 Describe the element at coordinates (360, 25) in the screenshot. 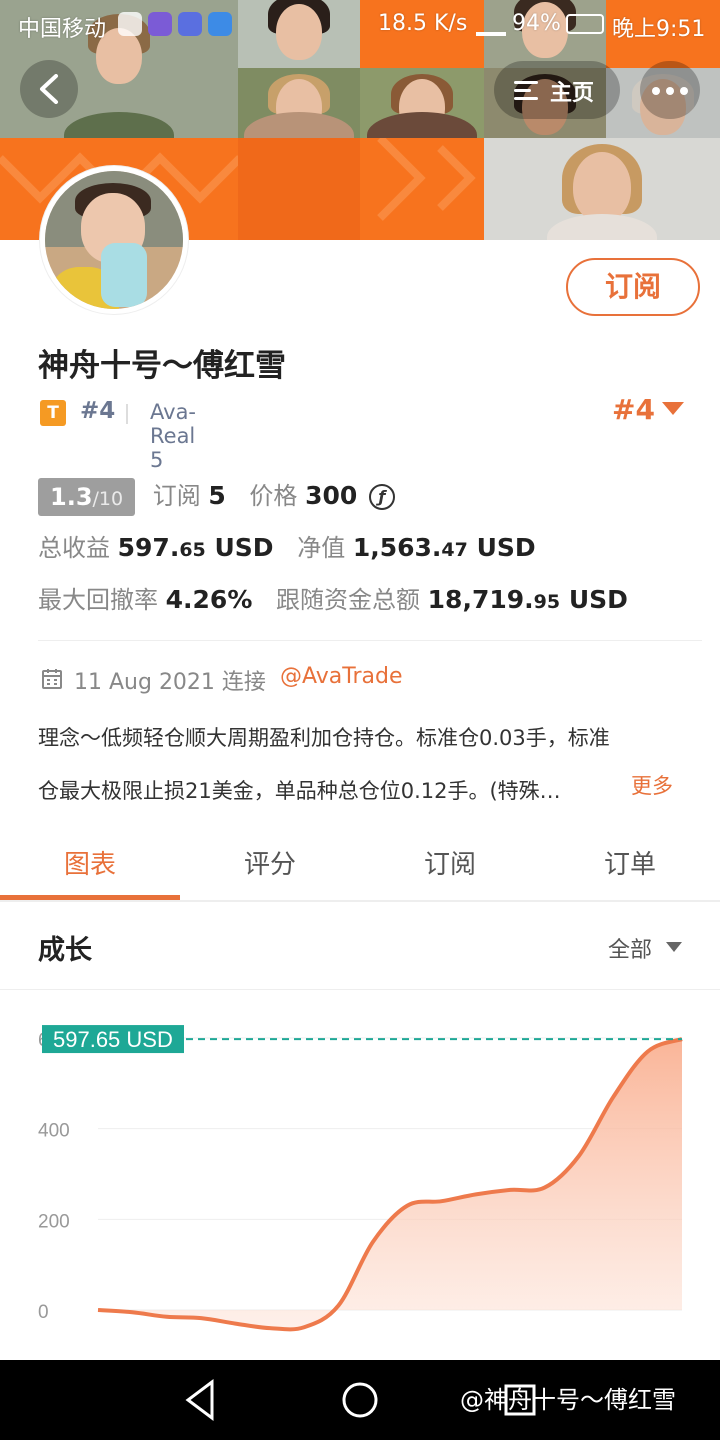

I see `status-bar: 中国移动 18.5 K/s 94% 晚上9:51` at that location.